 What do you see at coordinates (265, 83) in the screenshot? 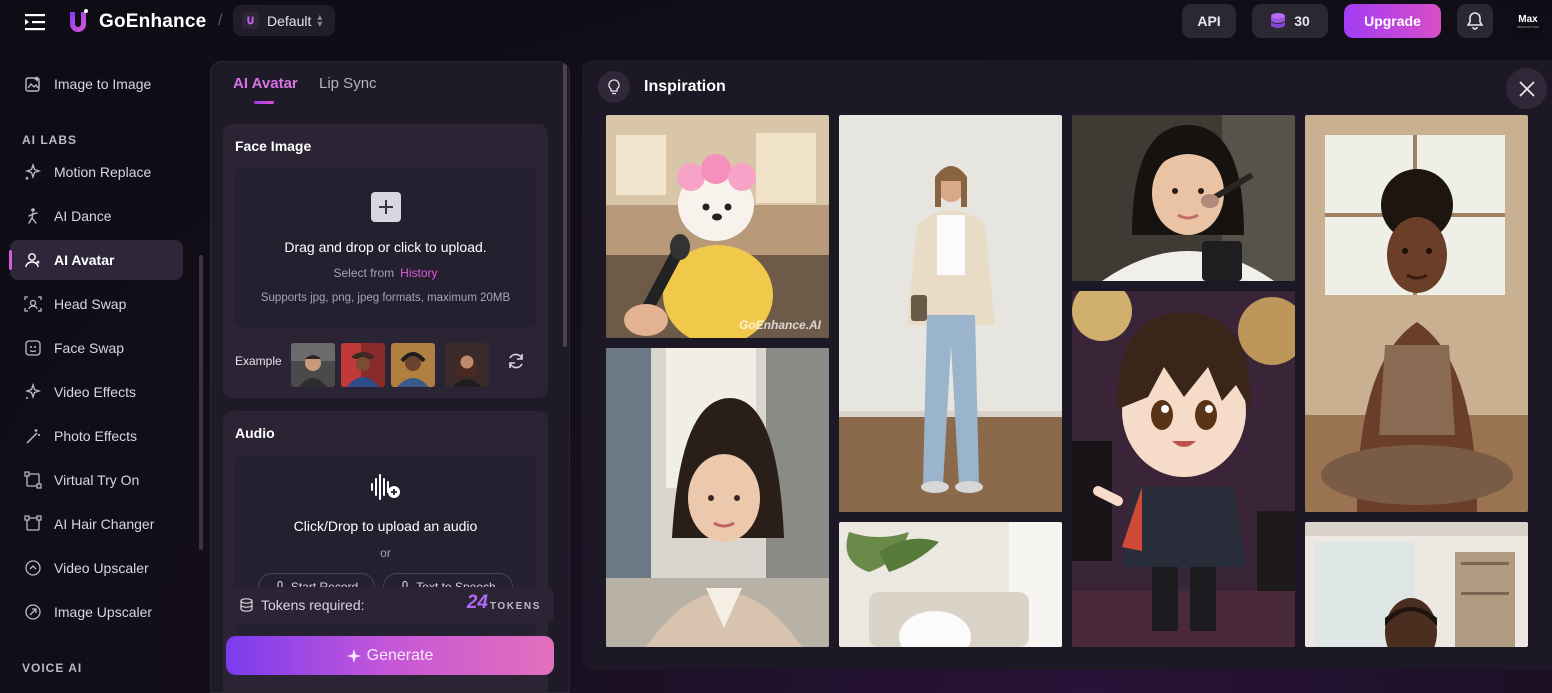
I see `tab-ai-avatar: AI Avatar` at bounding box center [265, 83].